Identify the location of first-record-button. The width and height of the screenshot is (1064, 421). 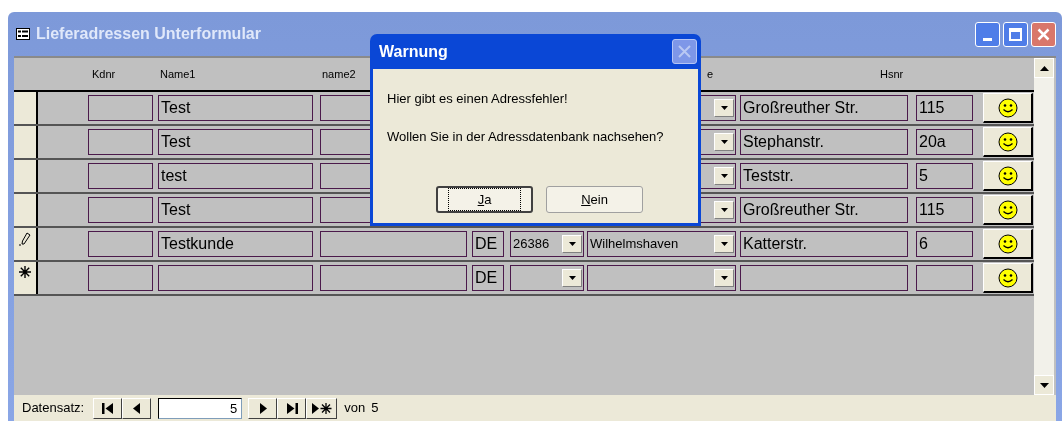
(108, 408).